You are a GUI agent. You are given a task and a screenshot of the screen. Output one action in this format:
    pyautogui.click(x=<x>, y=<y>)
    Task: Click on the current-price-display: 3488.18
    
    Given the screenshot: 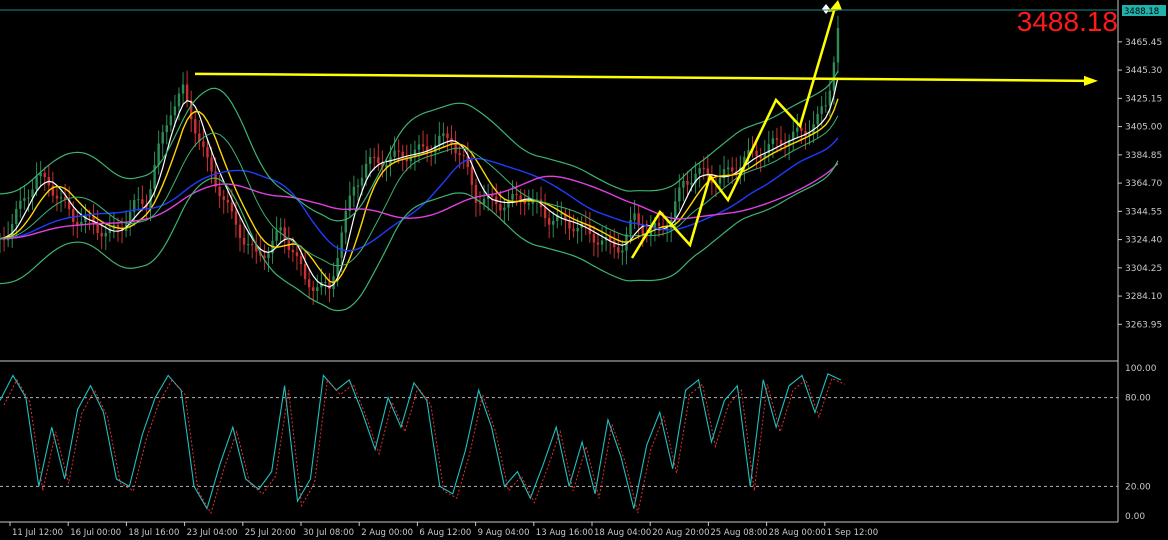 What is the action you would take?
    pyautogui.click(x=1067, y=21)
    